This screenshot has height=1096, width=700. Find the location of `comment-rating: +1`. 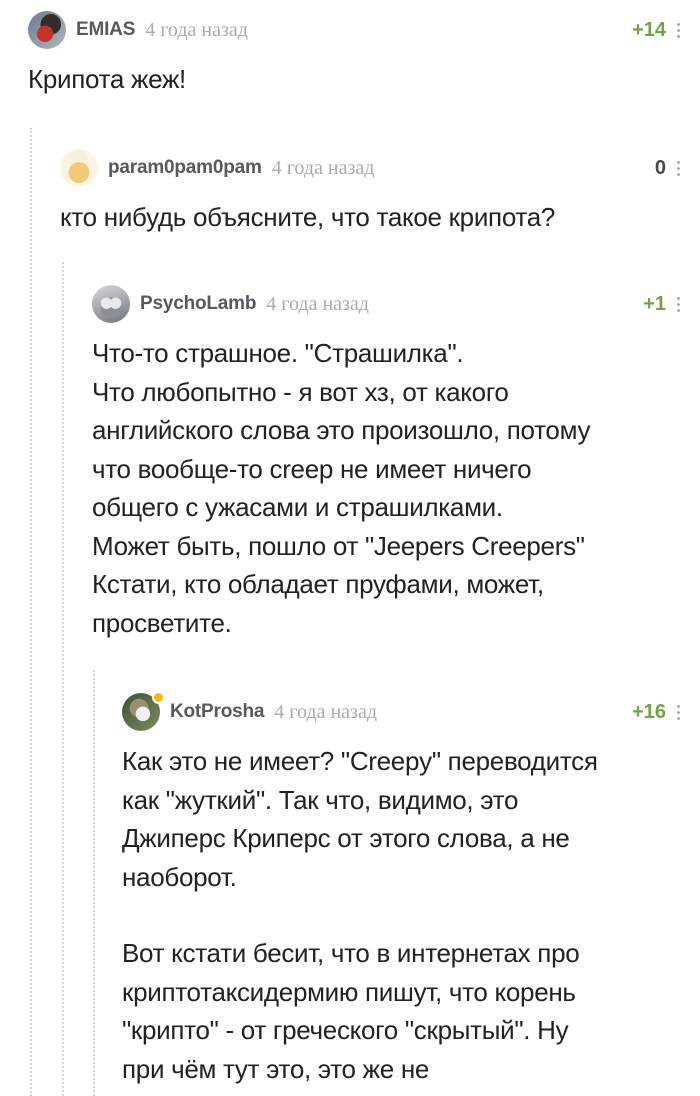

comment-rating: +1 is located at coordinates (654, 303).